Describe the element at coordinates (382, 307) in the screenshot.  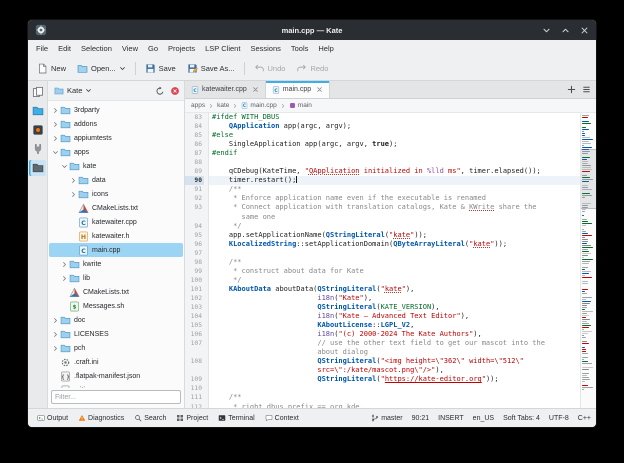
I see `code-line-103: 103 QStringLiteral(KATE_VERSION),` at that location.